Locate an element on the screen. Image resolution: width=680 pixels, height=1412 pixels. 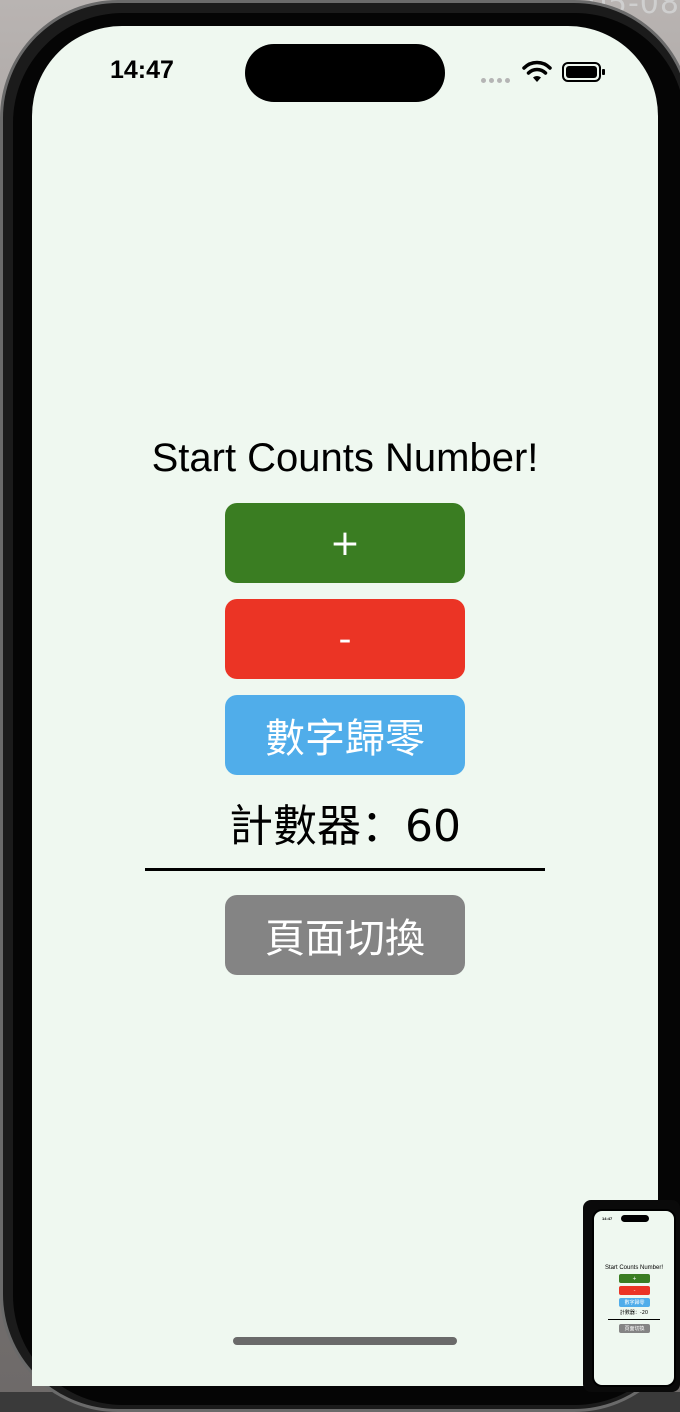
thumbnail-time: 14:47 is located at coordinates (607, 1218).